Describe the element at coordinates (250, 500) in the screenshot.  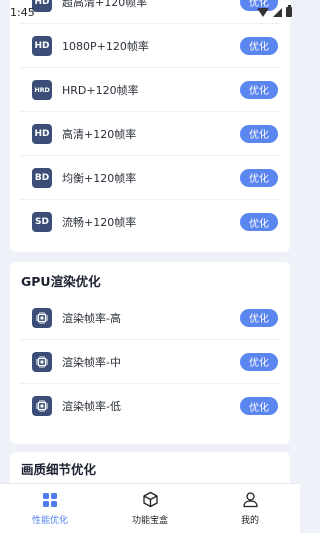
I see `user-icon` at that location.